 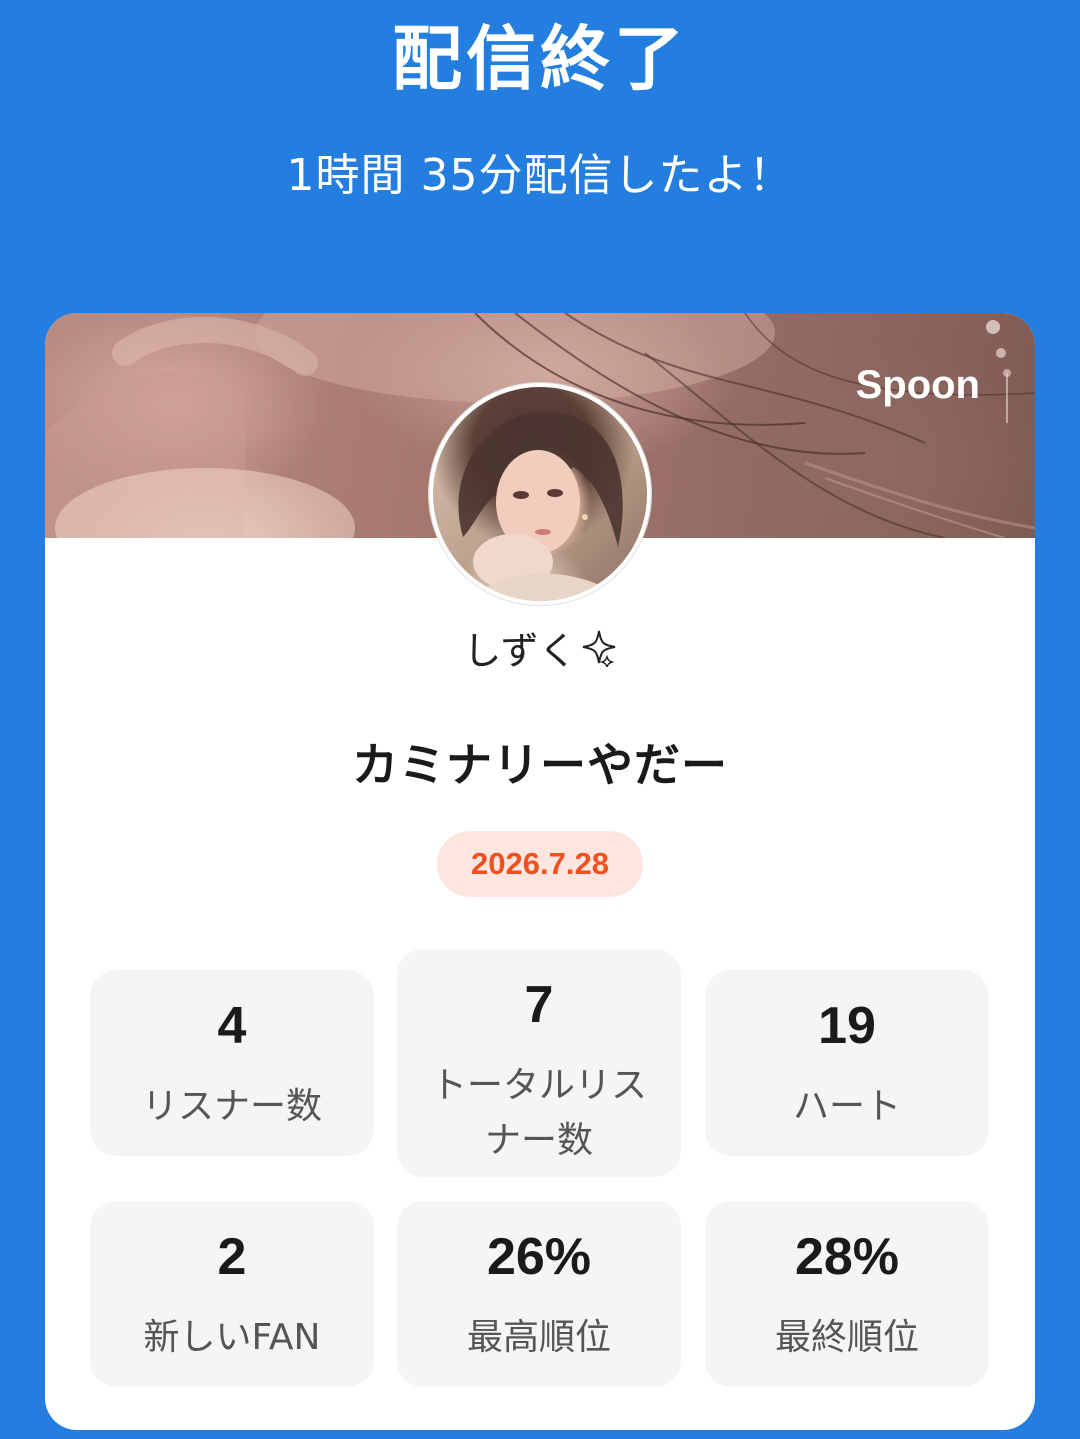 What do you see at coordinates (232, 1026) in the screenshot?
I see `stat-value: 4` at bounding box center [232, 1026].